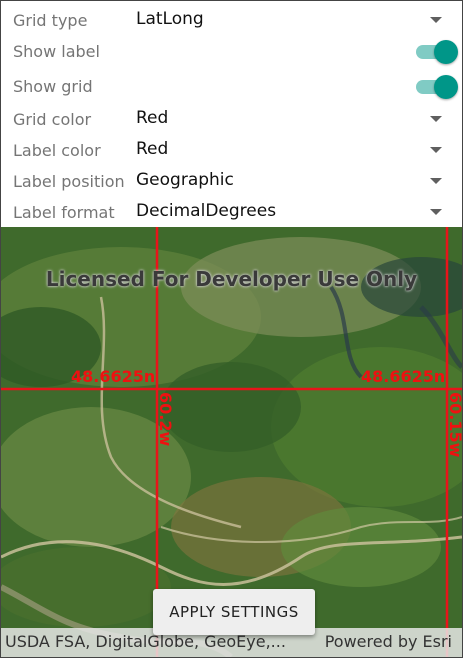  I want to click on grid-type-dropdown: Grid type LatLong, so click(231, 20).